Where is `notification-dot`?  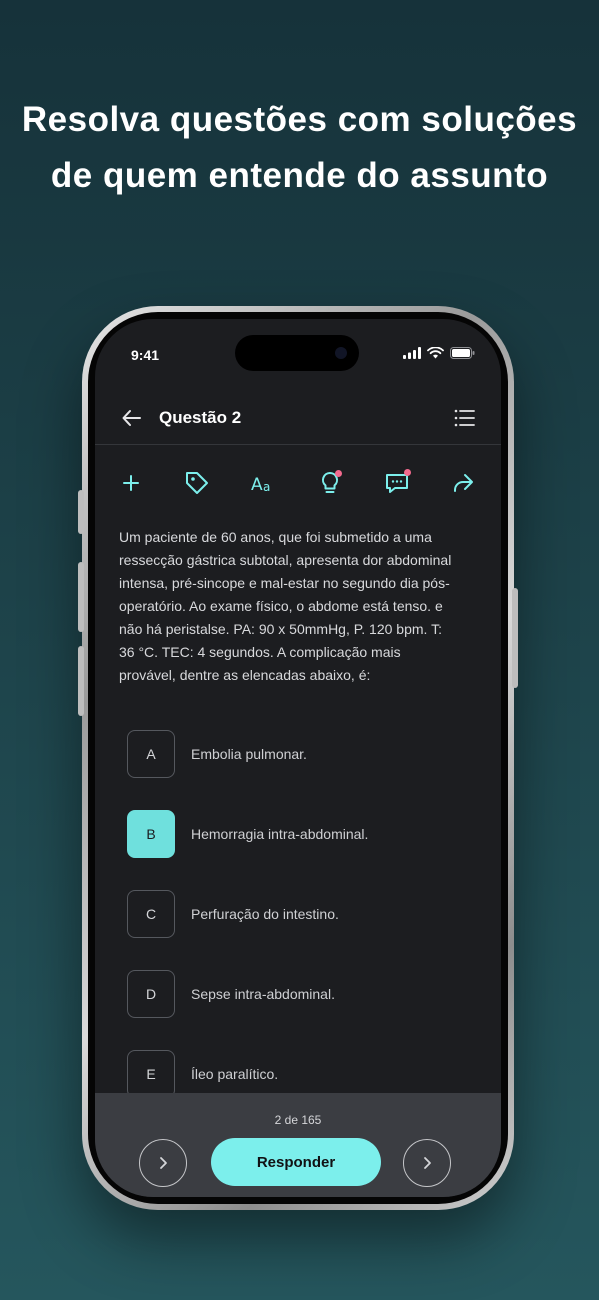 notification-dot is located at coordinates (407, 472).